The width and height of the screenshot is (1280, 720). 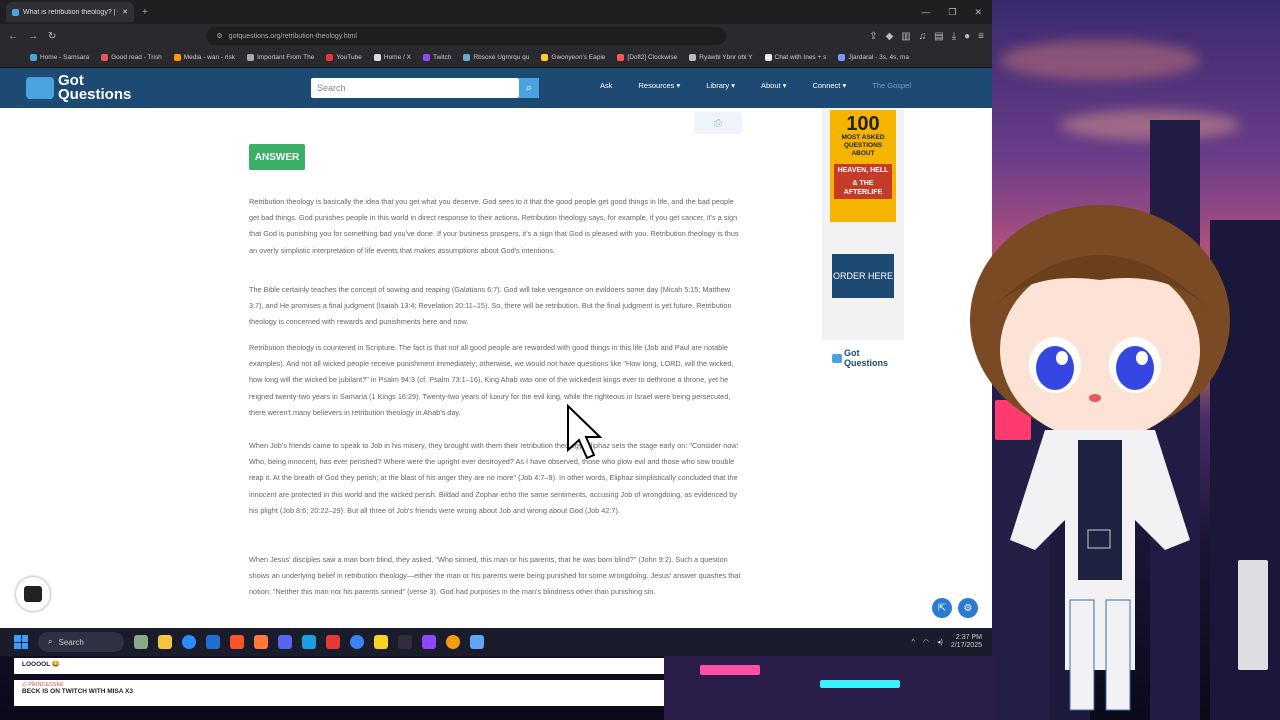 I want to click on bookmark-item: Home / X, so click(x=392, y=57).